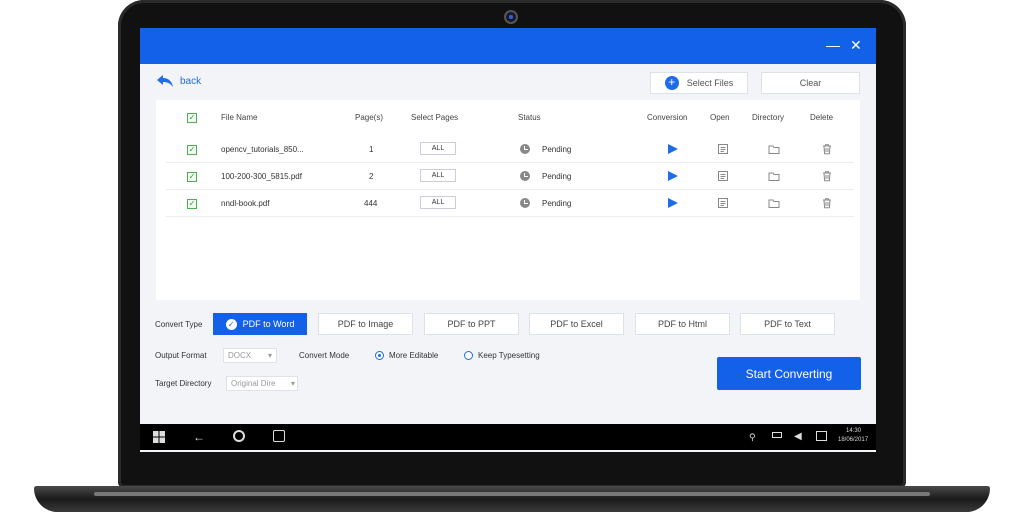 The width and height of the screenshot is (1024, 529). Describe the element at coordinates (165, 81) in the screenshot. I see `back-arrow-icon` at that location.